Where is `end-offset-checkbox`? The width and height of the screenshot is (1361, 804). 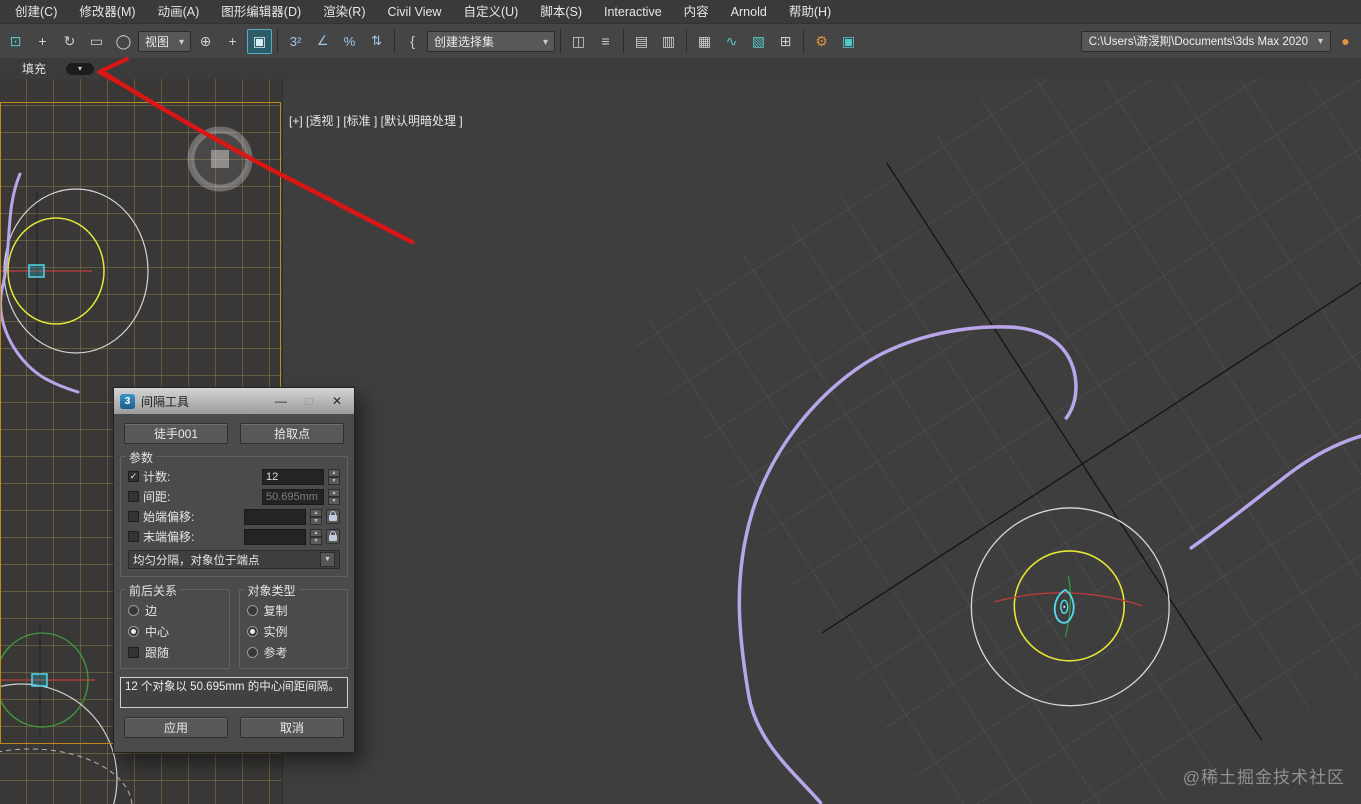
end-offset-checkbox is located at coordinates (133, 536).